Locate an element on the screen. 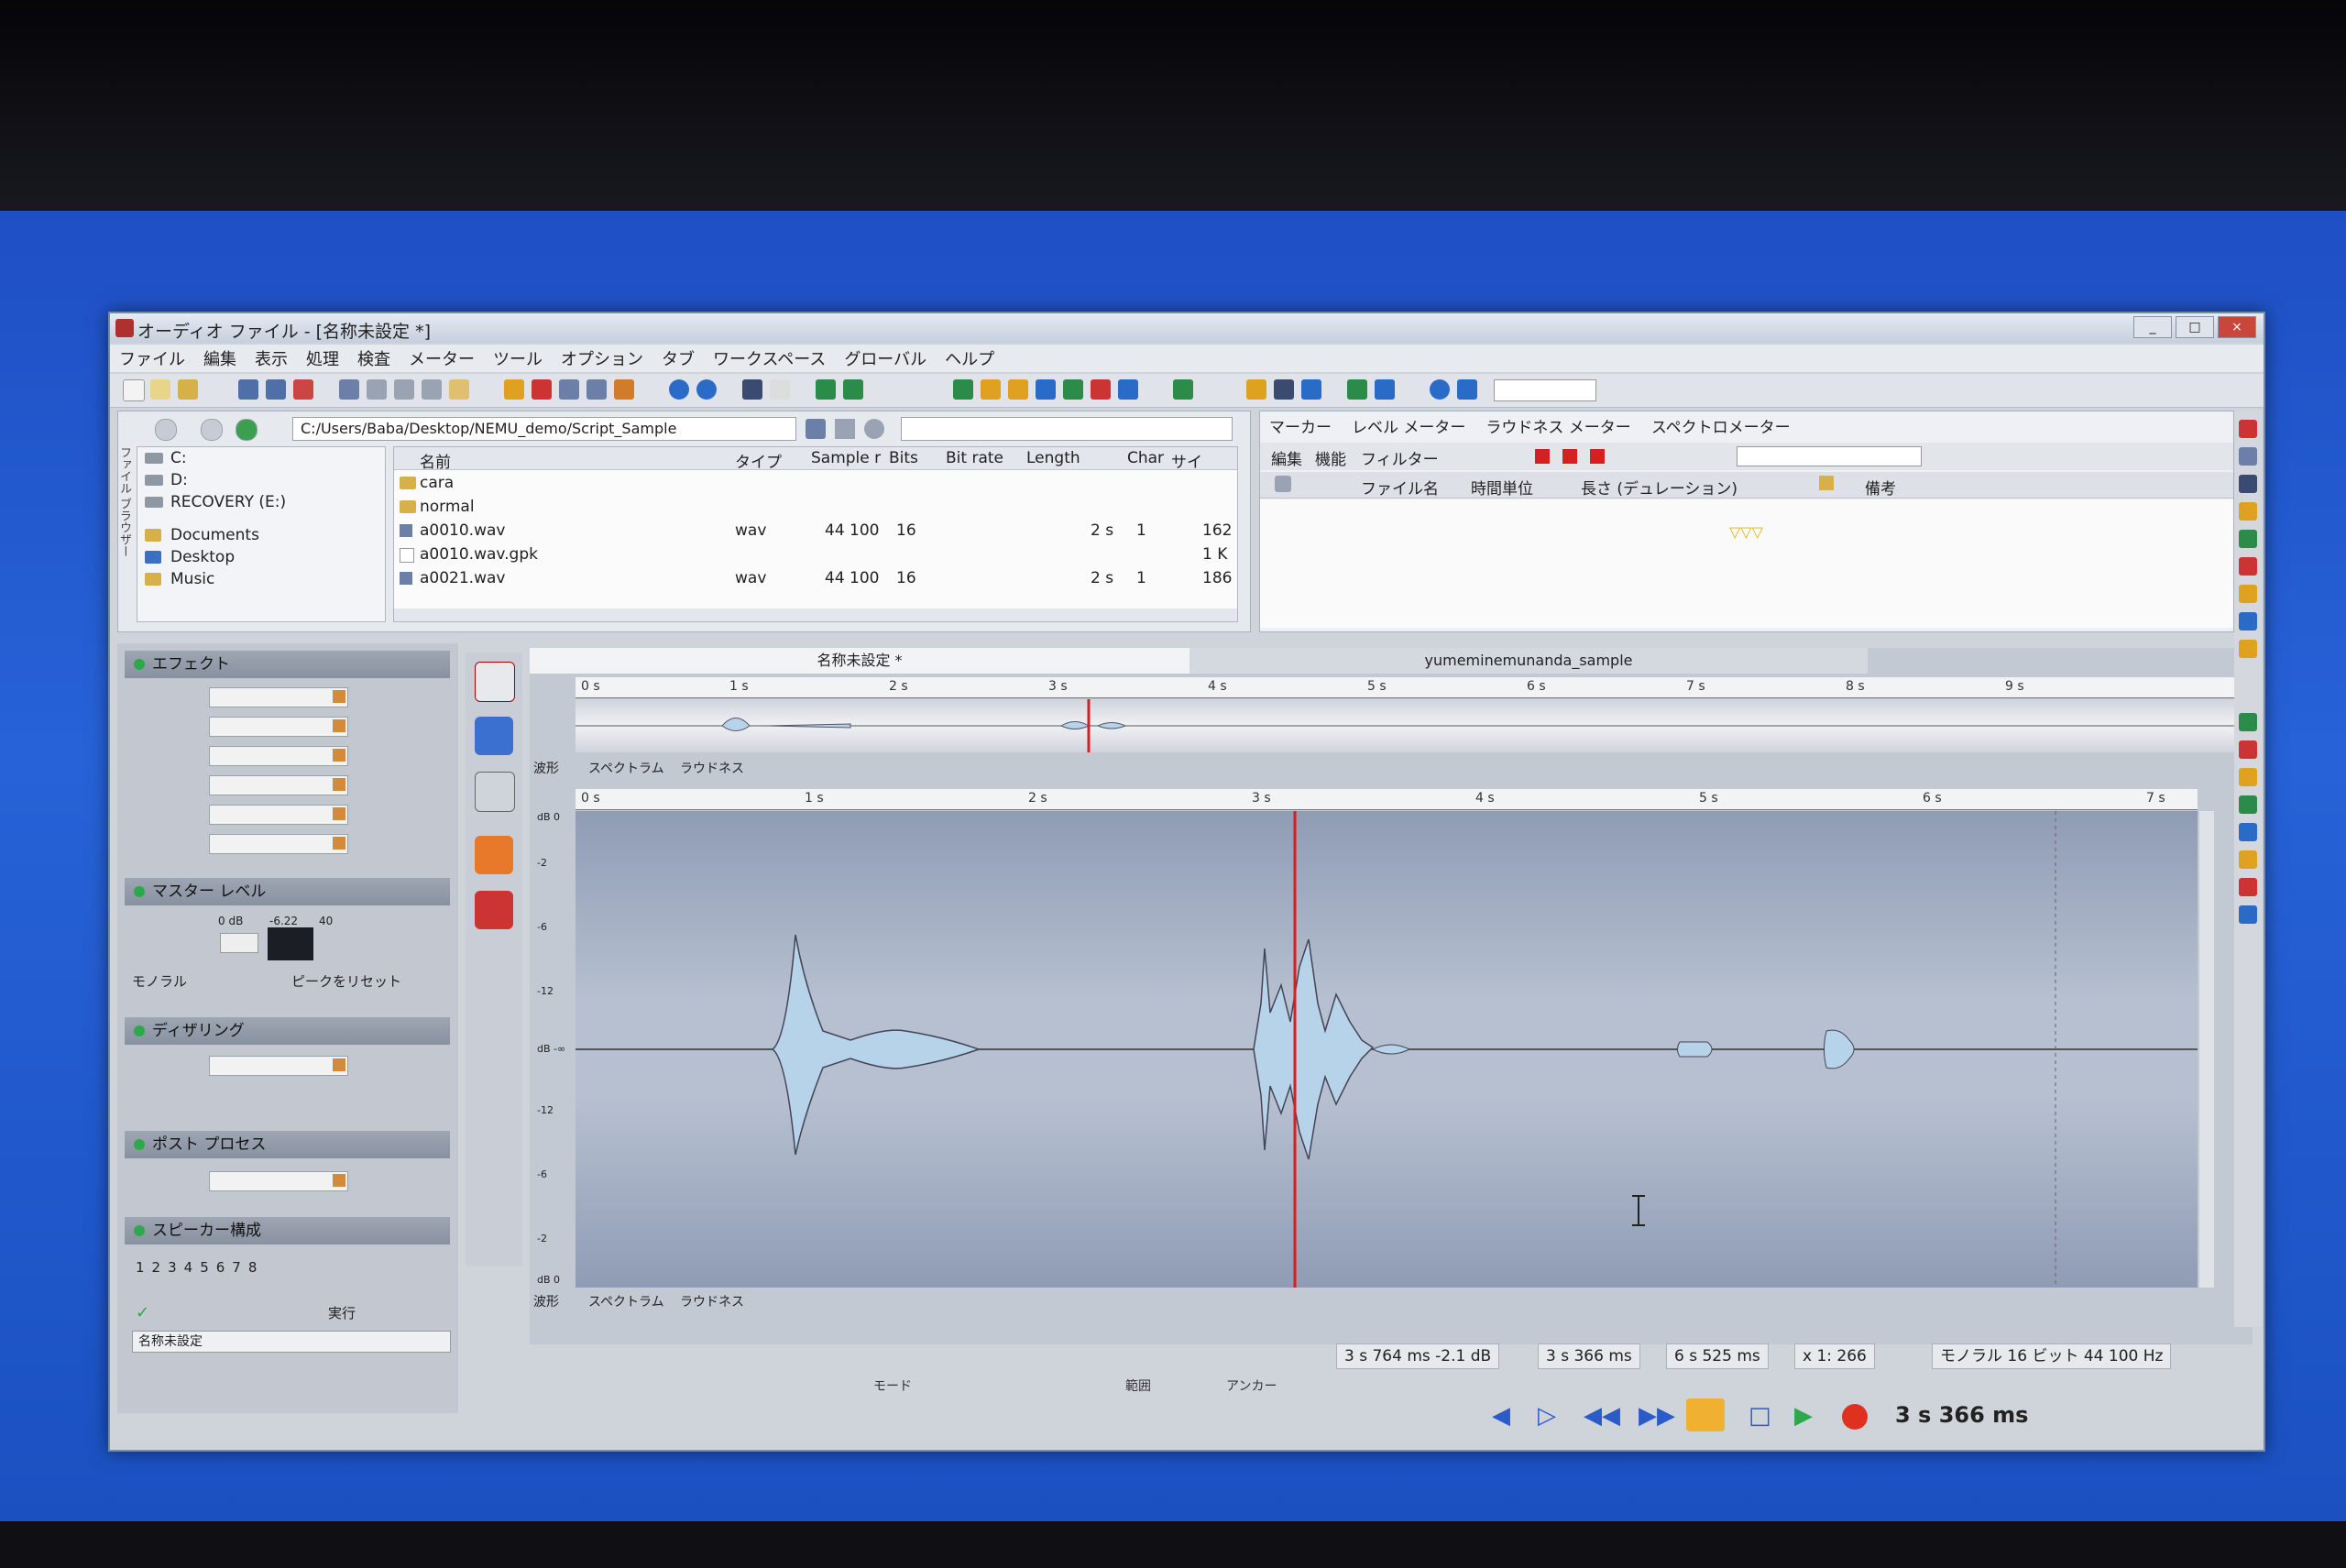 This screenshot has width=2346, height=1568. waveform-workspace-icon is located at coordinates (495, 682).